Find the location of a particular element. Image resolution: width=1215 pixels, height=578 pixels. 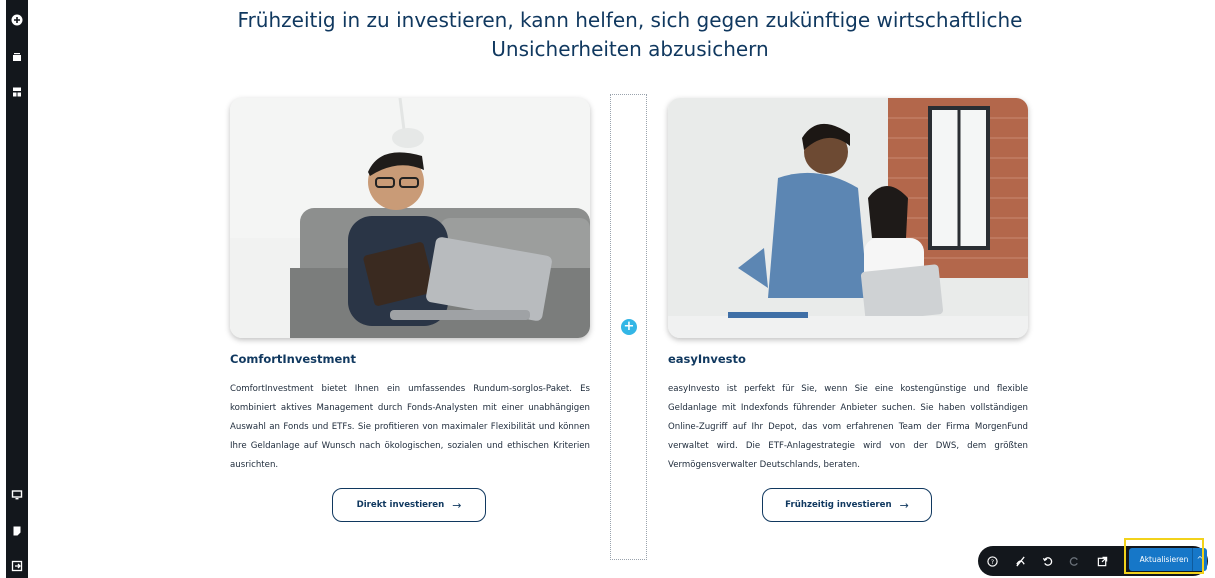

no-preview-icon is located at coordinates (1020, 561).